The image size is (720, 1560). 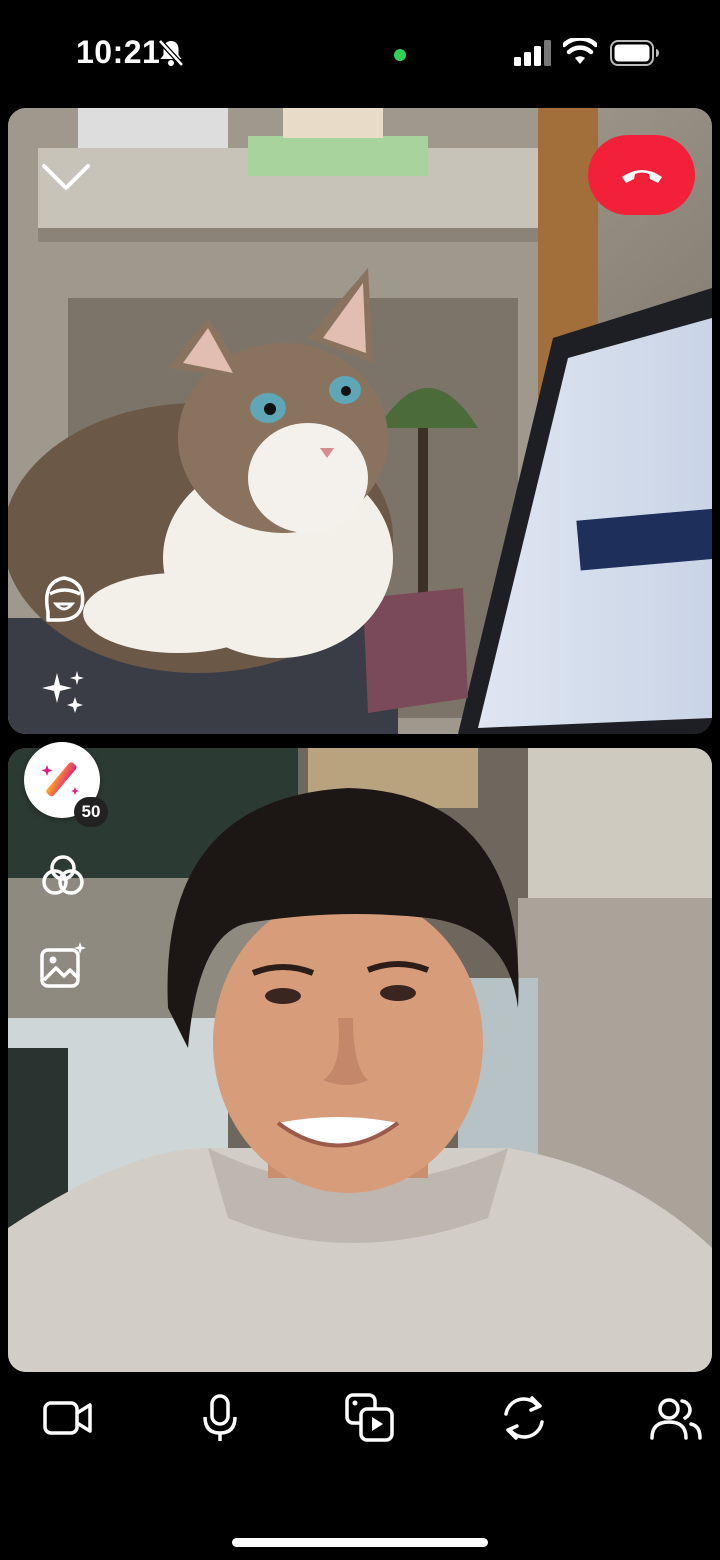 I want to click on mic-in-use-indicator, so click(x=400, y=55).